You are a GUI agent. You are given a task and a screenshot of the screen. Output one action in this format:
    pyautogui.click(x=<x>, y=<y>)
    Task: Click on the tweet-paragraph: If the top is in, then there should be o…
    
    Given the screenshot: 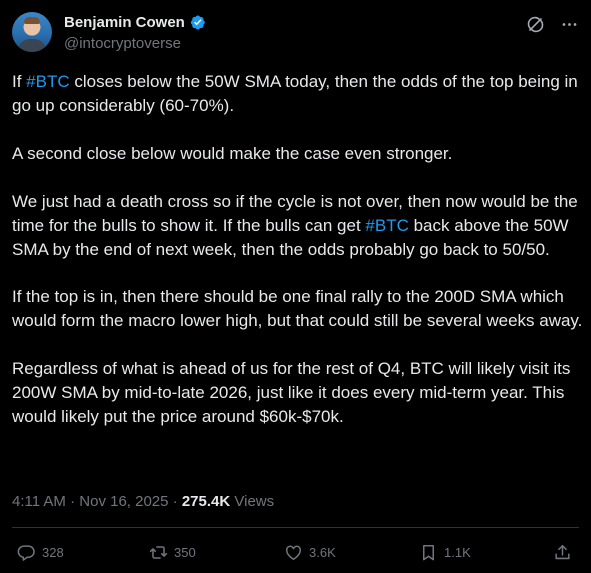 What is the action you would take?
    pyautogui.click(x=298, y=309)
    